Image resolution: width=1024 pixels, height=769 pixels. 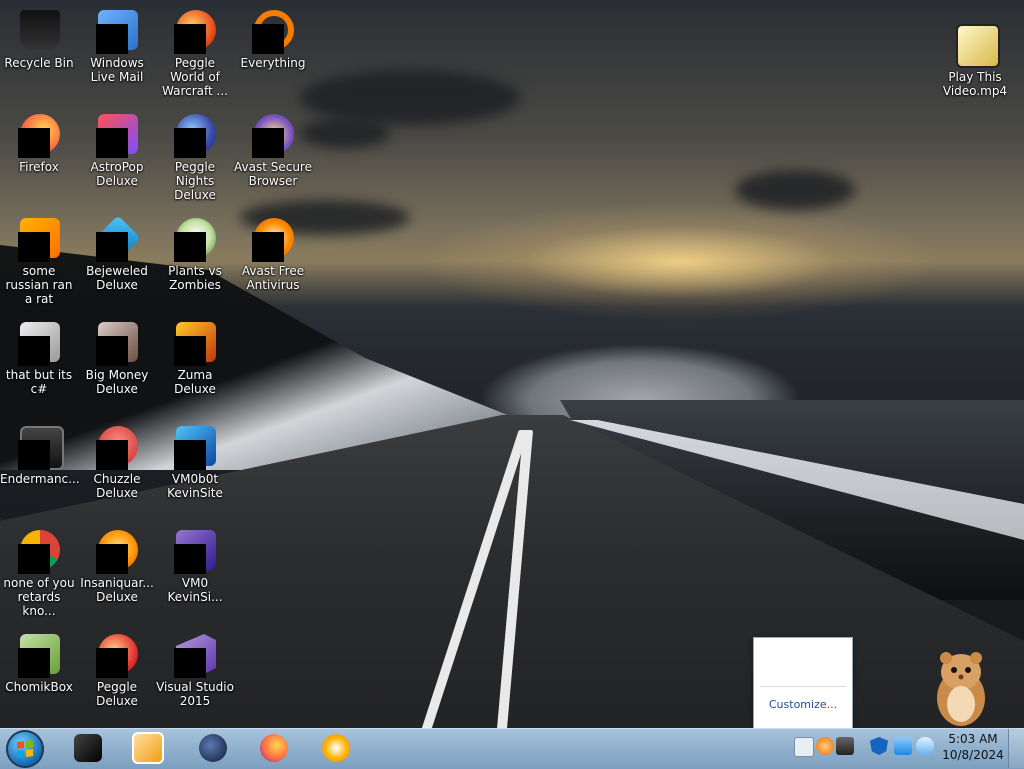 What do you see at coordinates (273, 278) in the screenshot?
I see `icon-label: Avast Free Antivirus` at bounding box center [273, 278].